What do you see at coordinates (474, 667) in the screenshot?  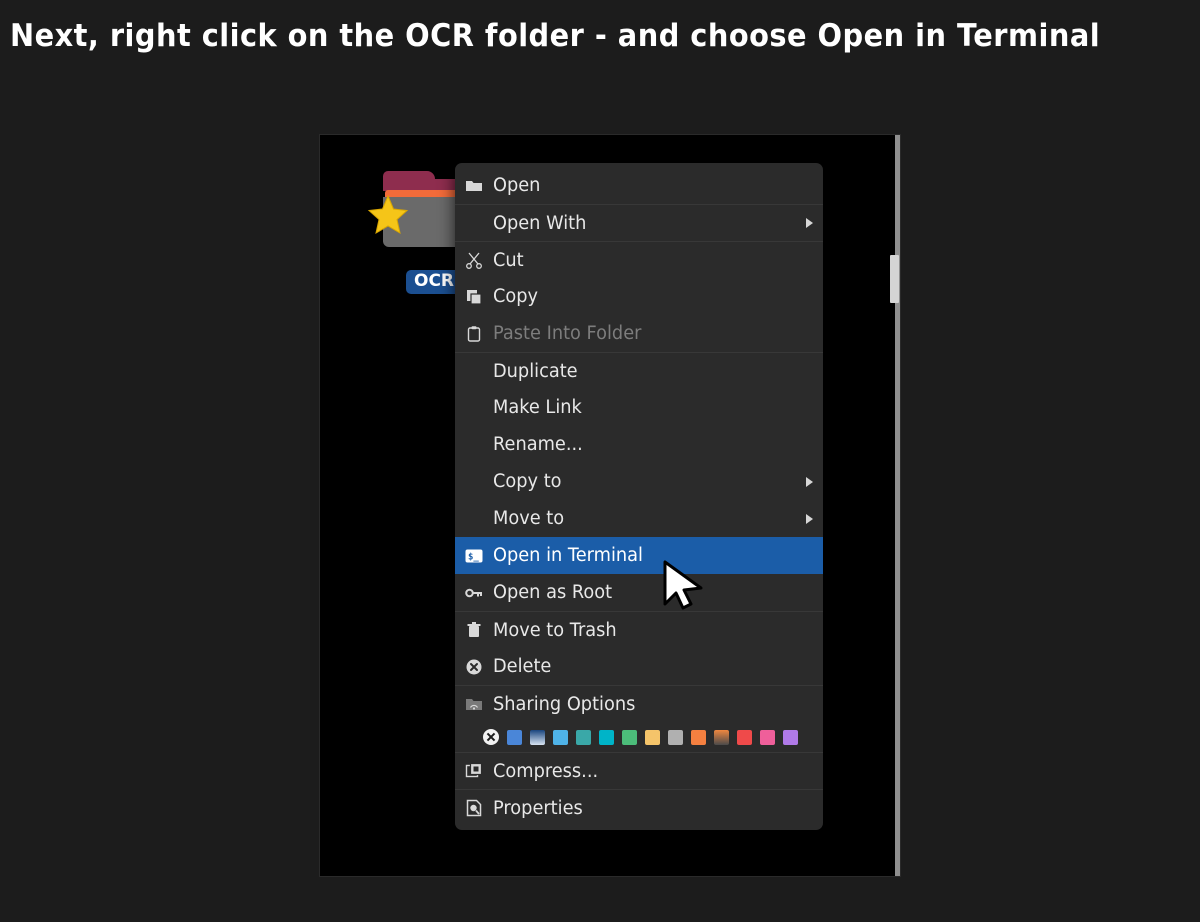 I see `delete-icon` at bounding box center [474, 667].